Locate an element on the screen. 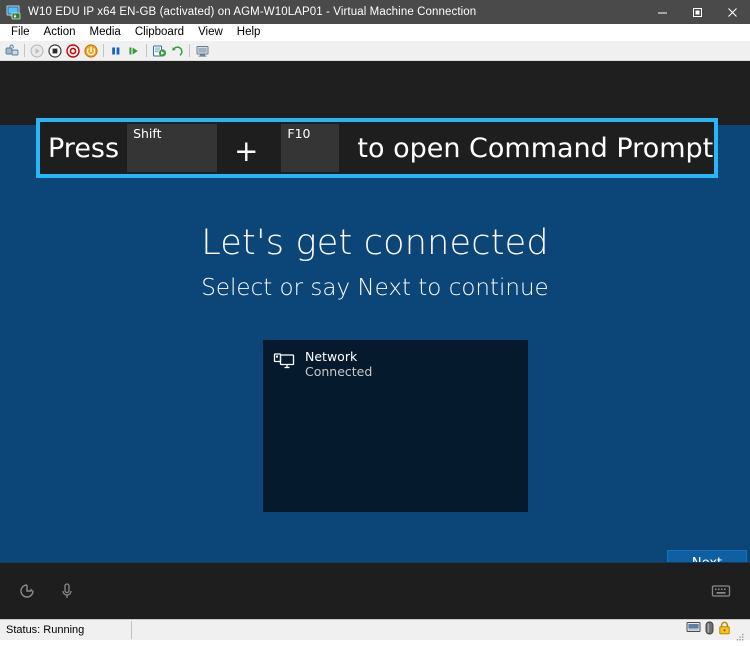 The width and height of the screenshot is (750, 647). vm-top-band is located at coordinates (375, 93).